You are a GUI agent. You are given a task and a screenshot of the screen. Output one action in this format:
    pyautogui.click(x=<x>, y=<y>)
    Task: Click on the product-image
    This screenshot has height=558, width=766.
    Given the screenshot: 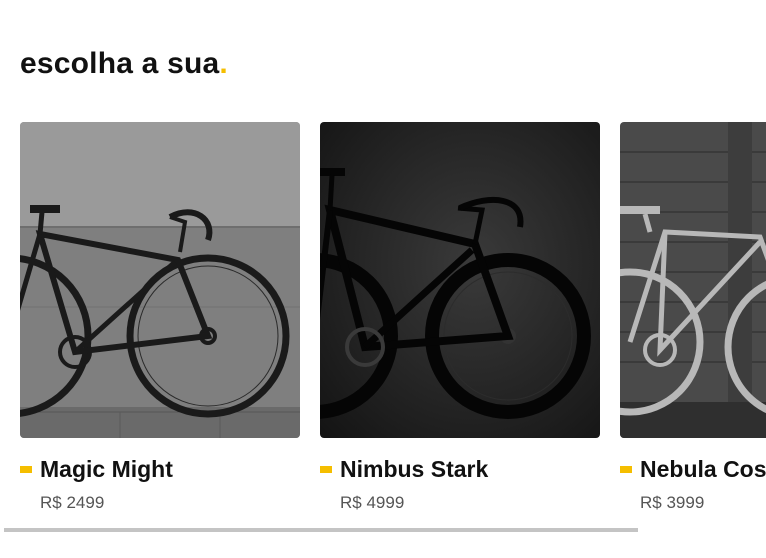 What is the action you would take?
    pyautogui.click(x=693, y=280)
    